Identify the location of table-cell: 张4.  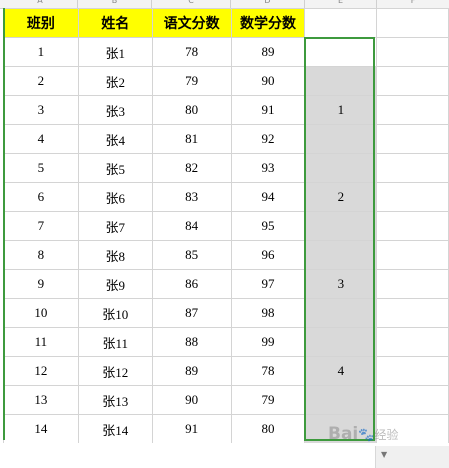
(115, 139).